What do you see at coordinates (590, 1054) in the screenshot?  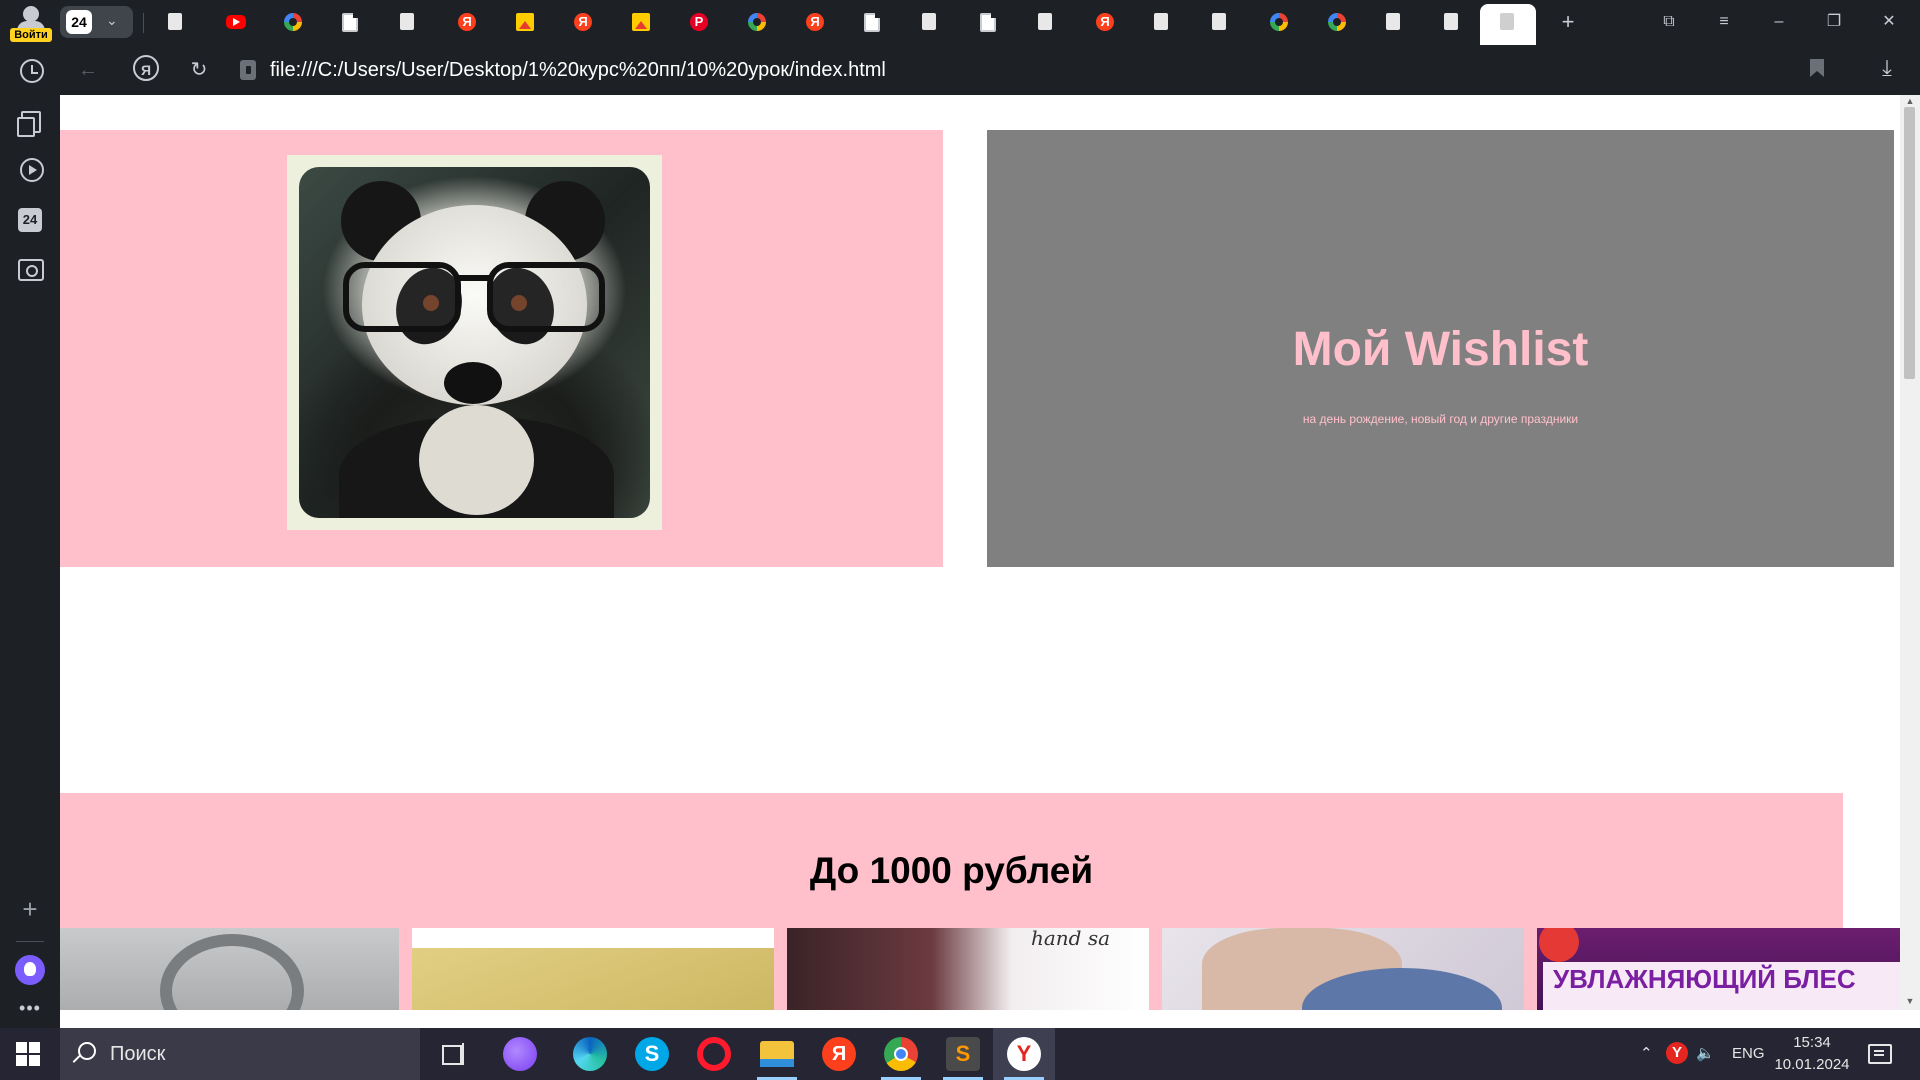 I see `edge-icon` at bounding box center [590, 1054].